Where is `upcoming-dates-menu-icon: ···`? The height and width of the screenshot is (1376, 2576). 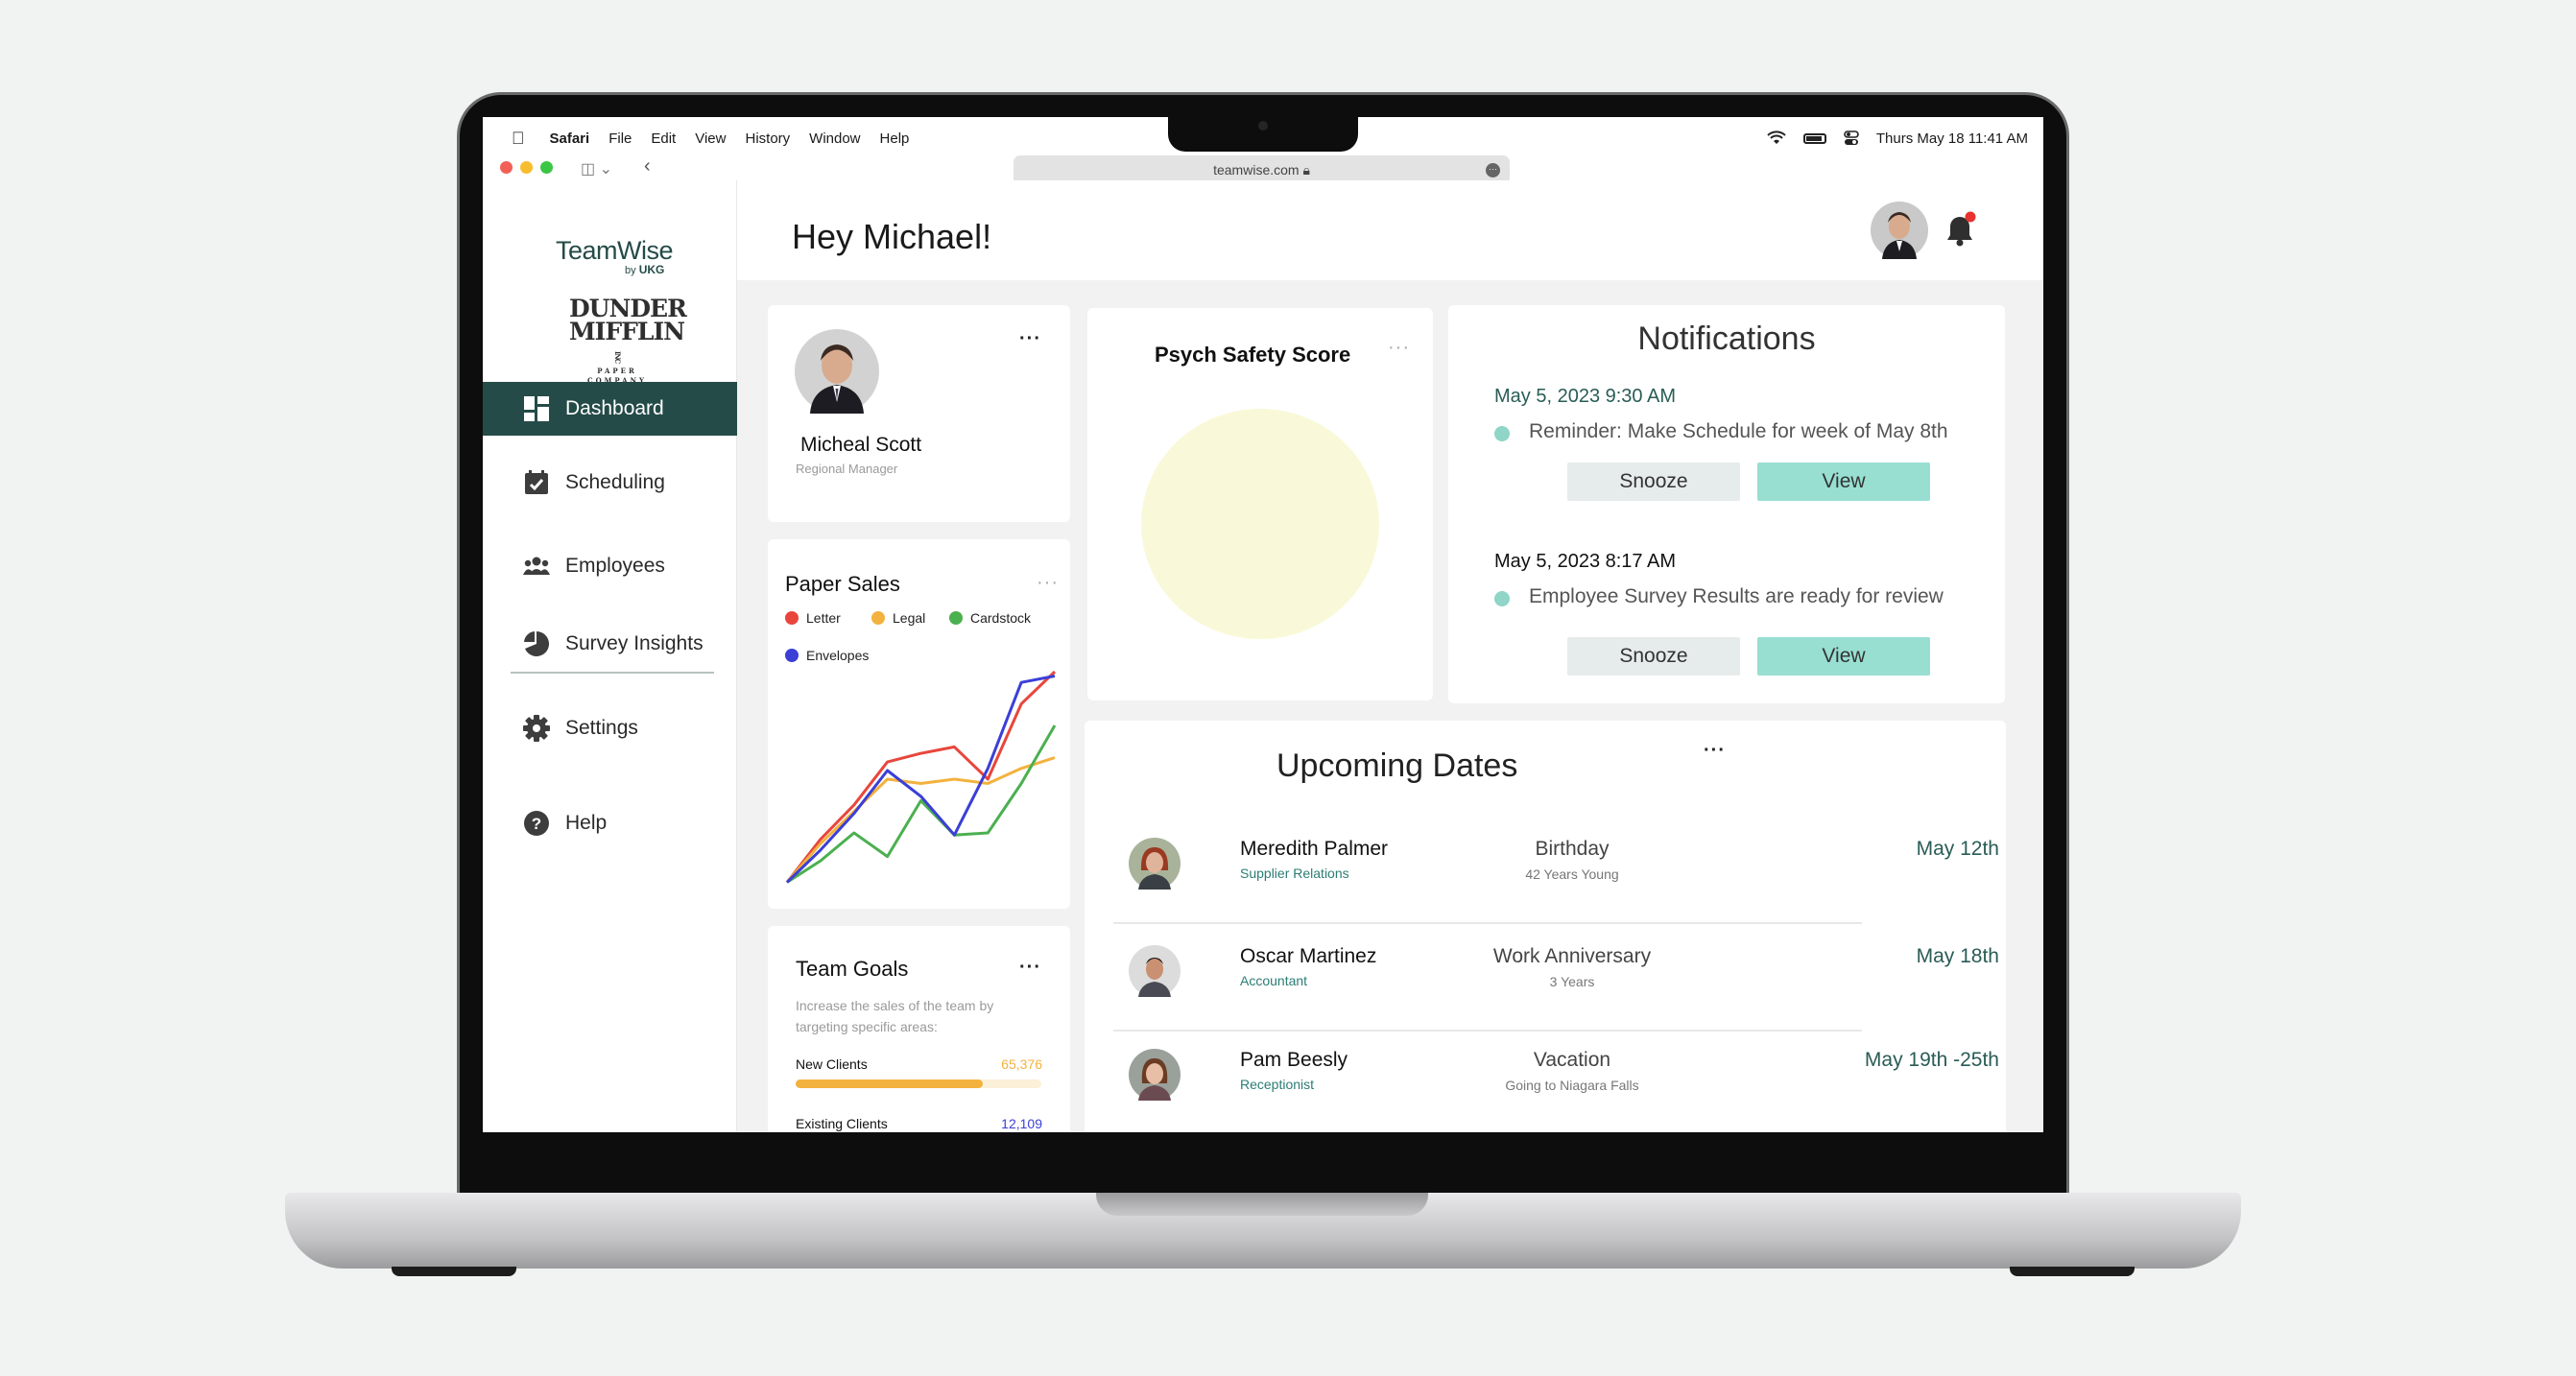 upcoming-dates-menu-icon: ··· is located at coordinates (1715, 750).